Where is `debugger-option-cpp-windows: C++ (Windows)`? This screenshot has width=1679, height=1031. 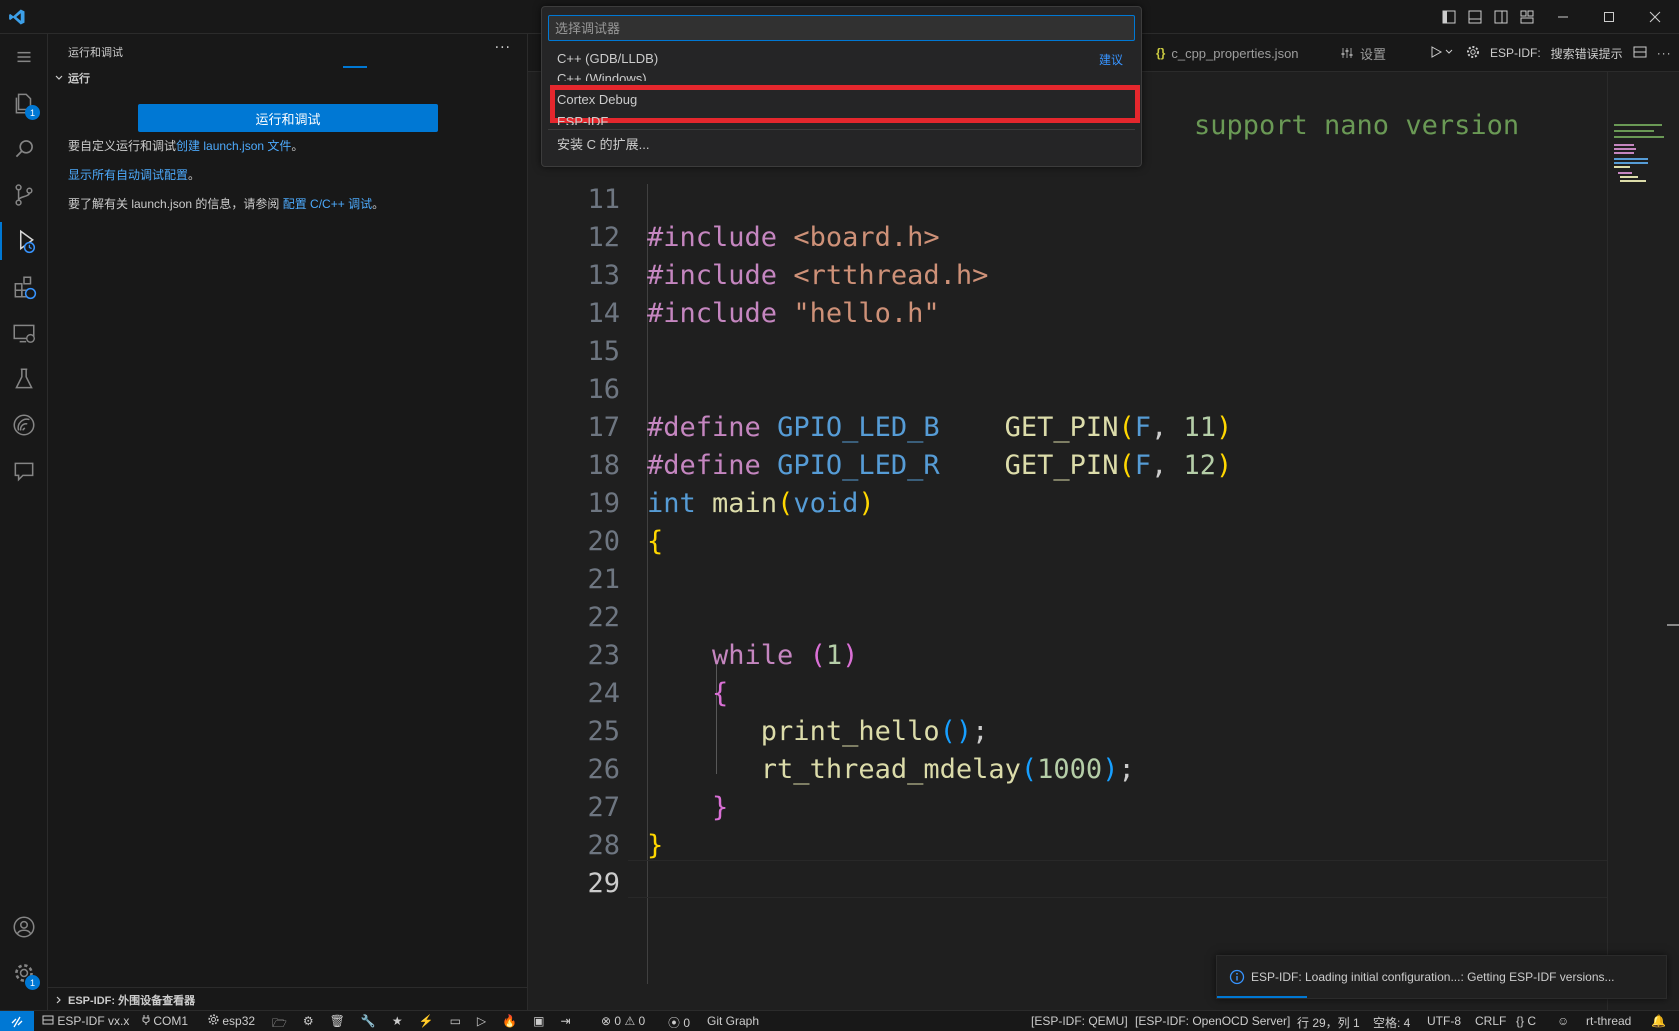
debugger-option-cpp-windows: C++ (Windows) is located at coordinates (602, 76).